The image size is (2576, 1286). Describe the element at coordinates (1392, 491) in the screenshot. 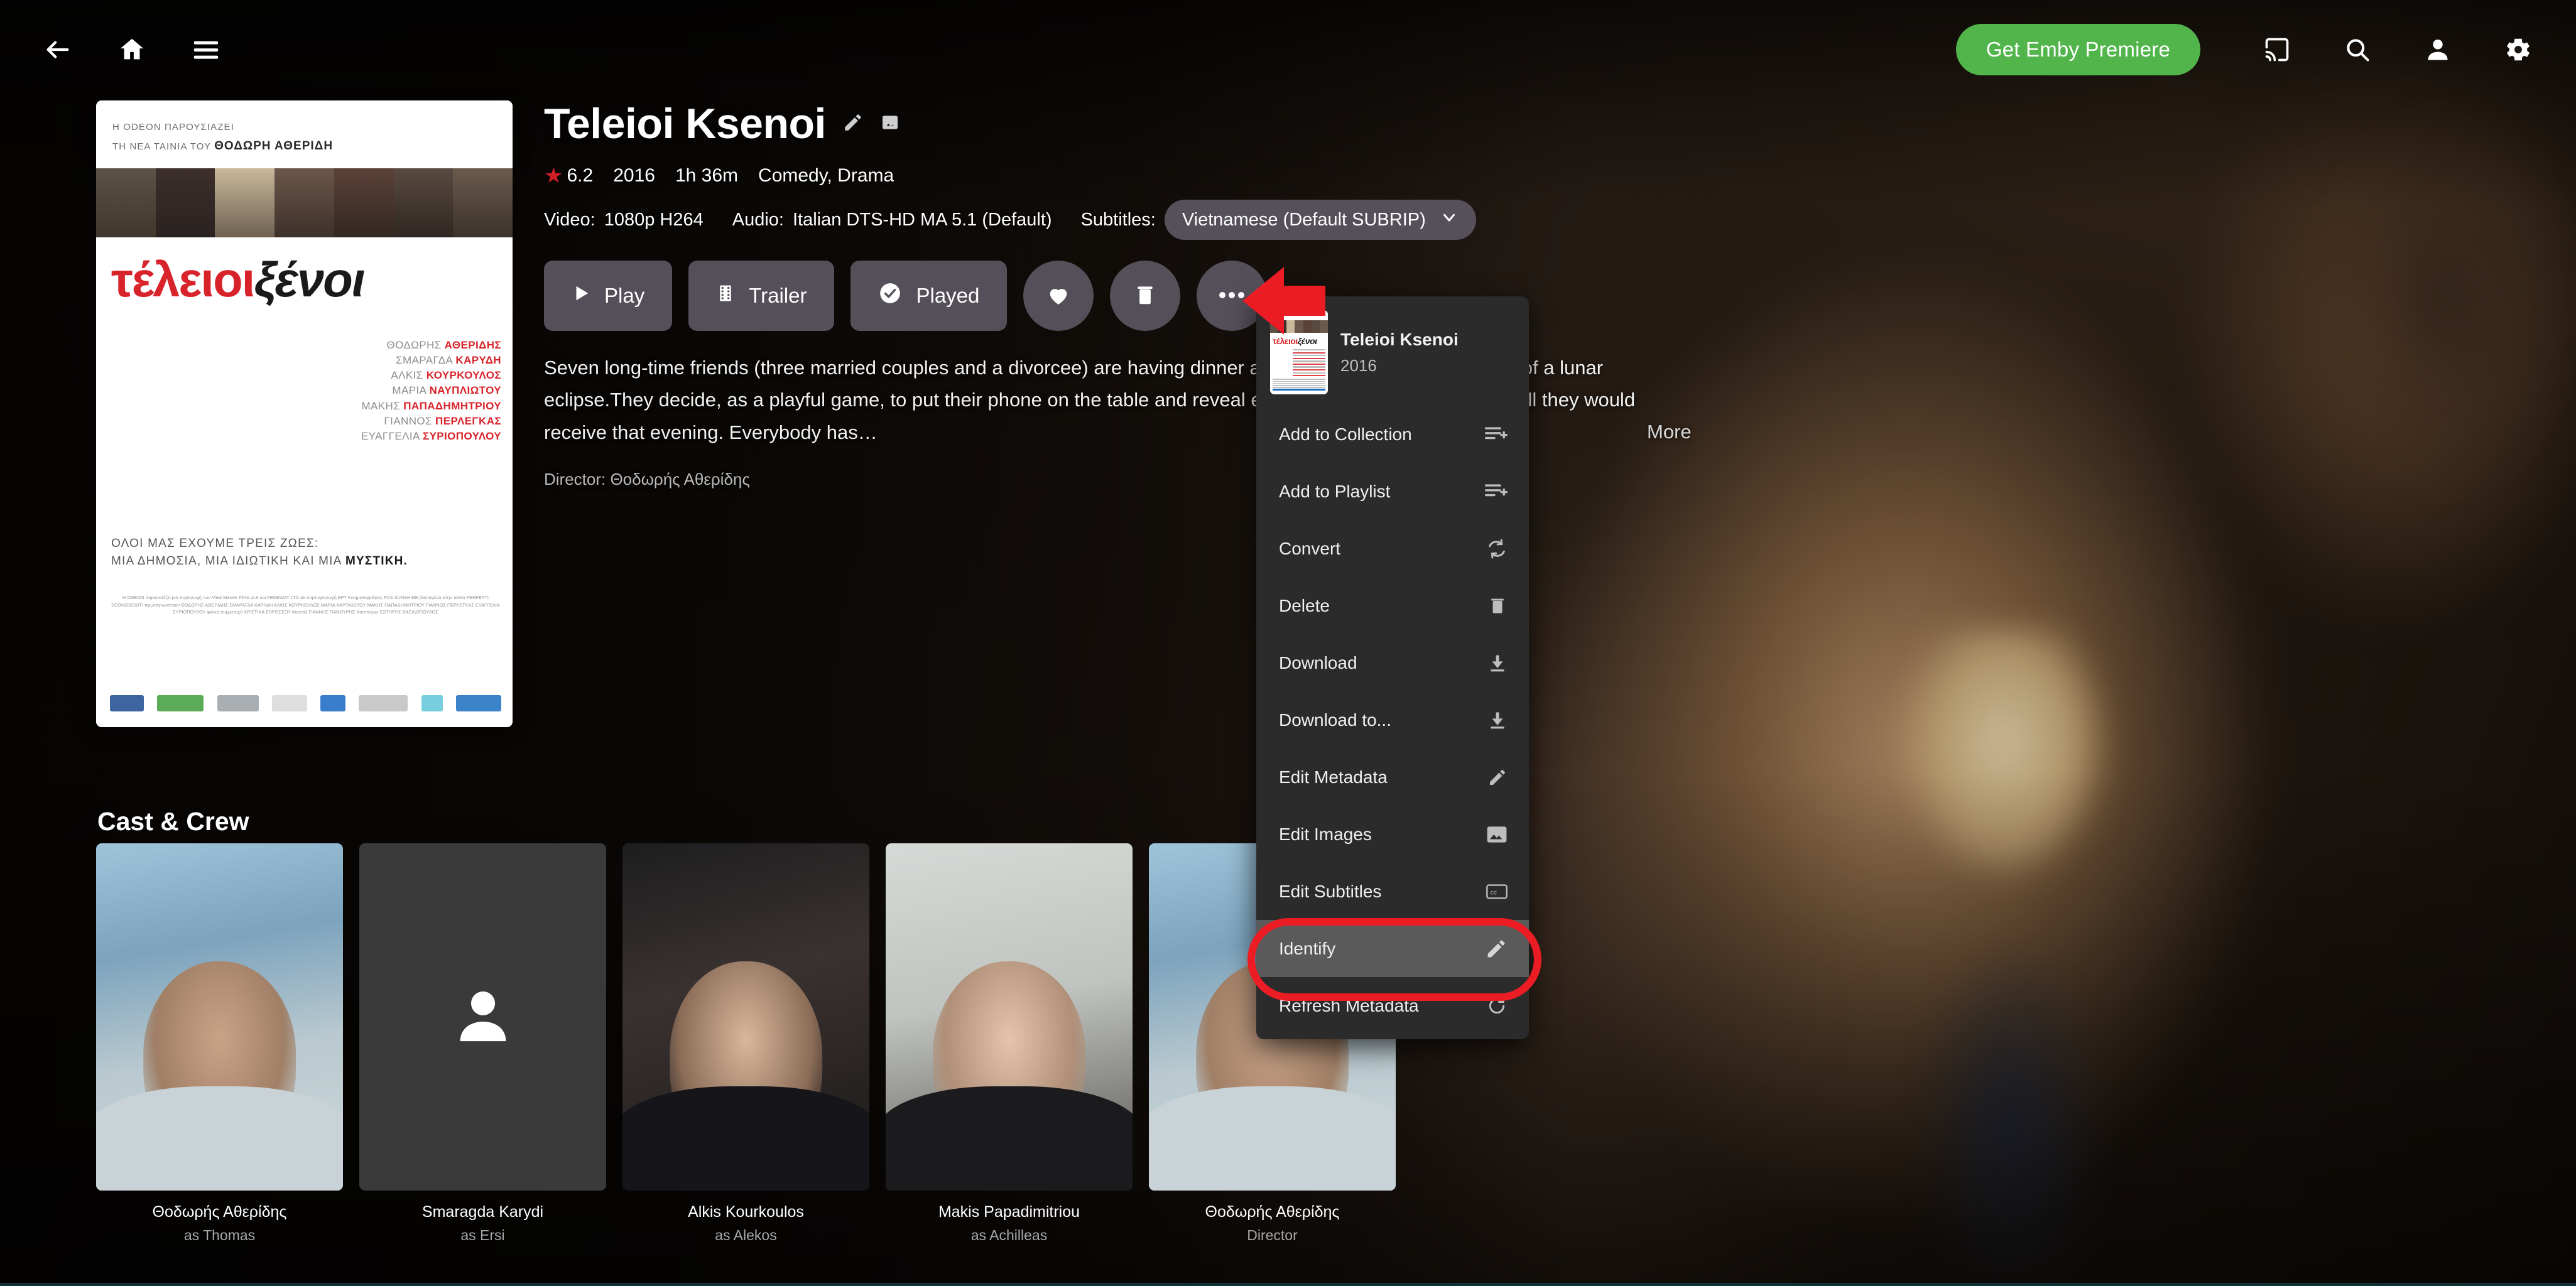

I see `menu-item-add-to-playlist: Add to Playlist` at that location.